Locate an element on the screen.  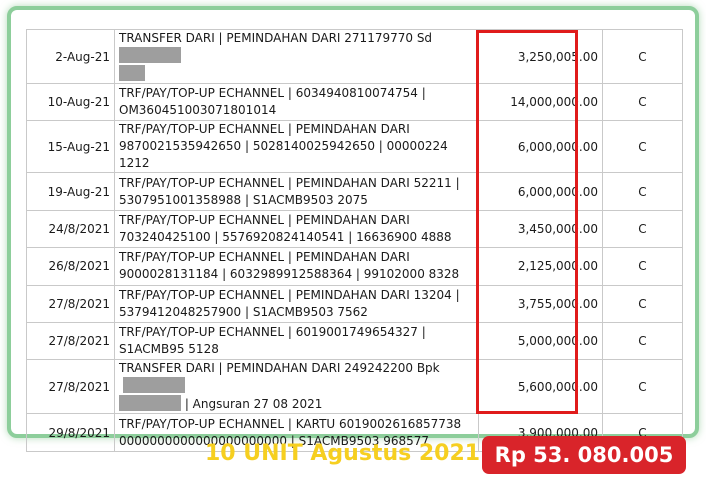
date-cell: 19-Aug-21 is located at coordinates (70, 191).